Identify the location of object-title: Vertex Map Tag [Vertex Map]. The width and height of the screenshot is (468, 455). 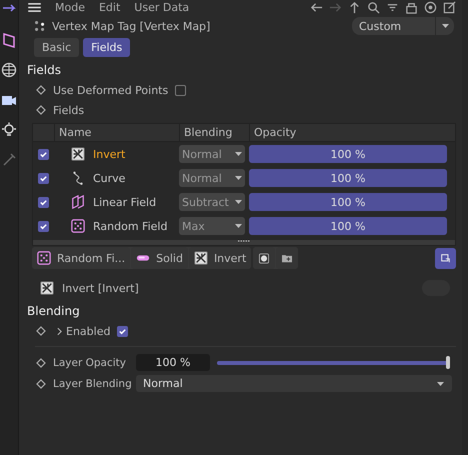
(131, 26).